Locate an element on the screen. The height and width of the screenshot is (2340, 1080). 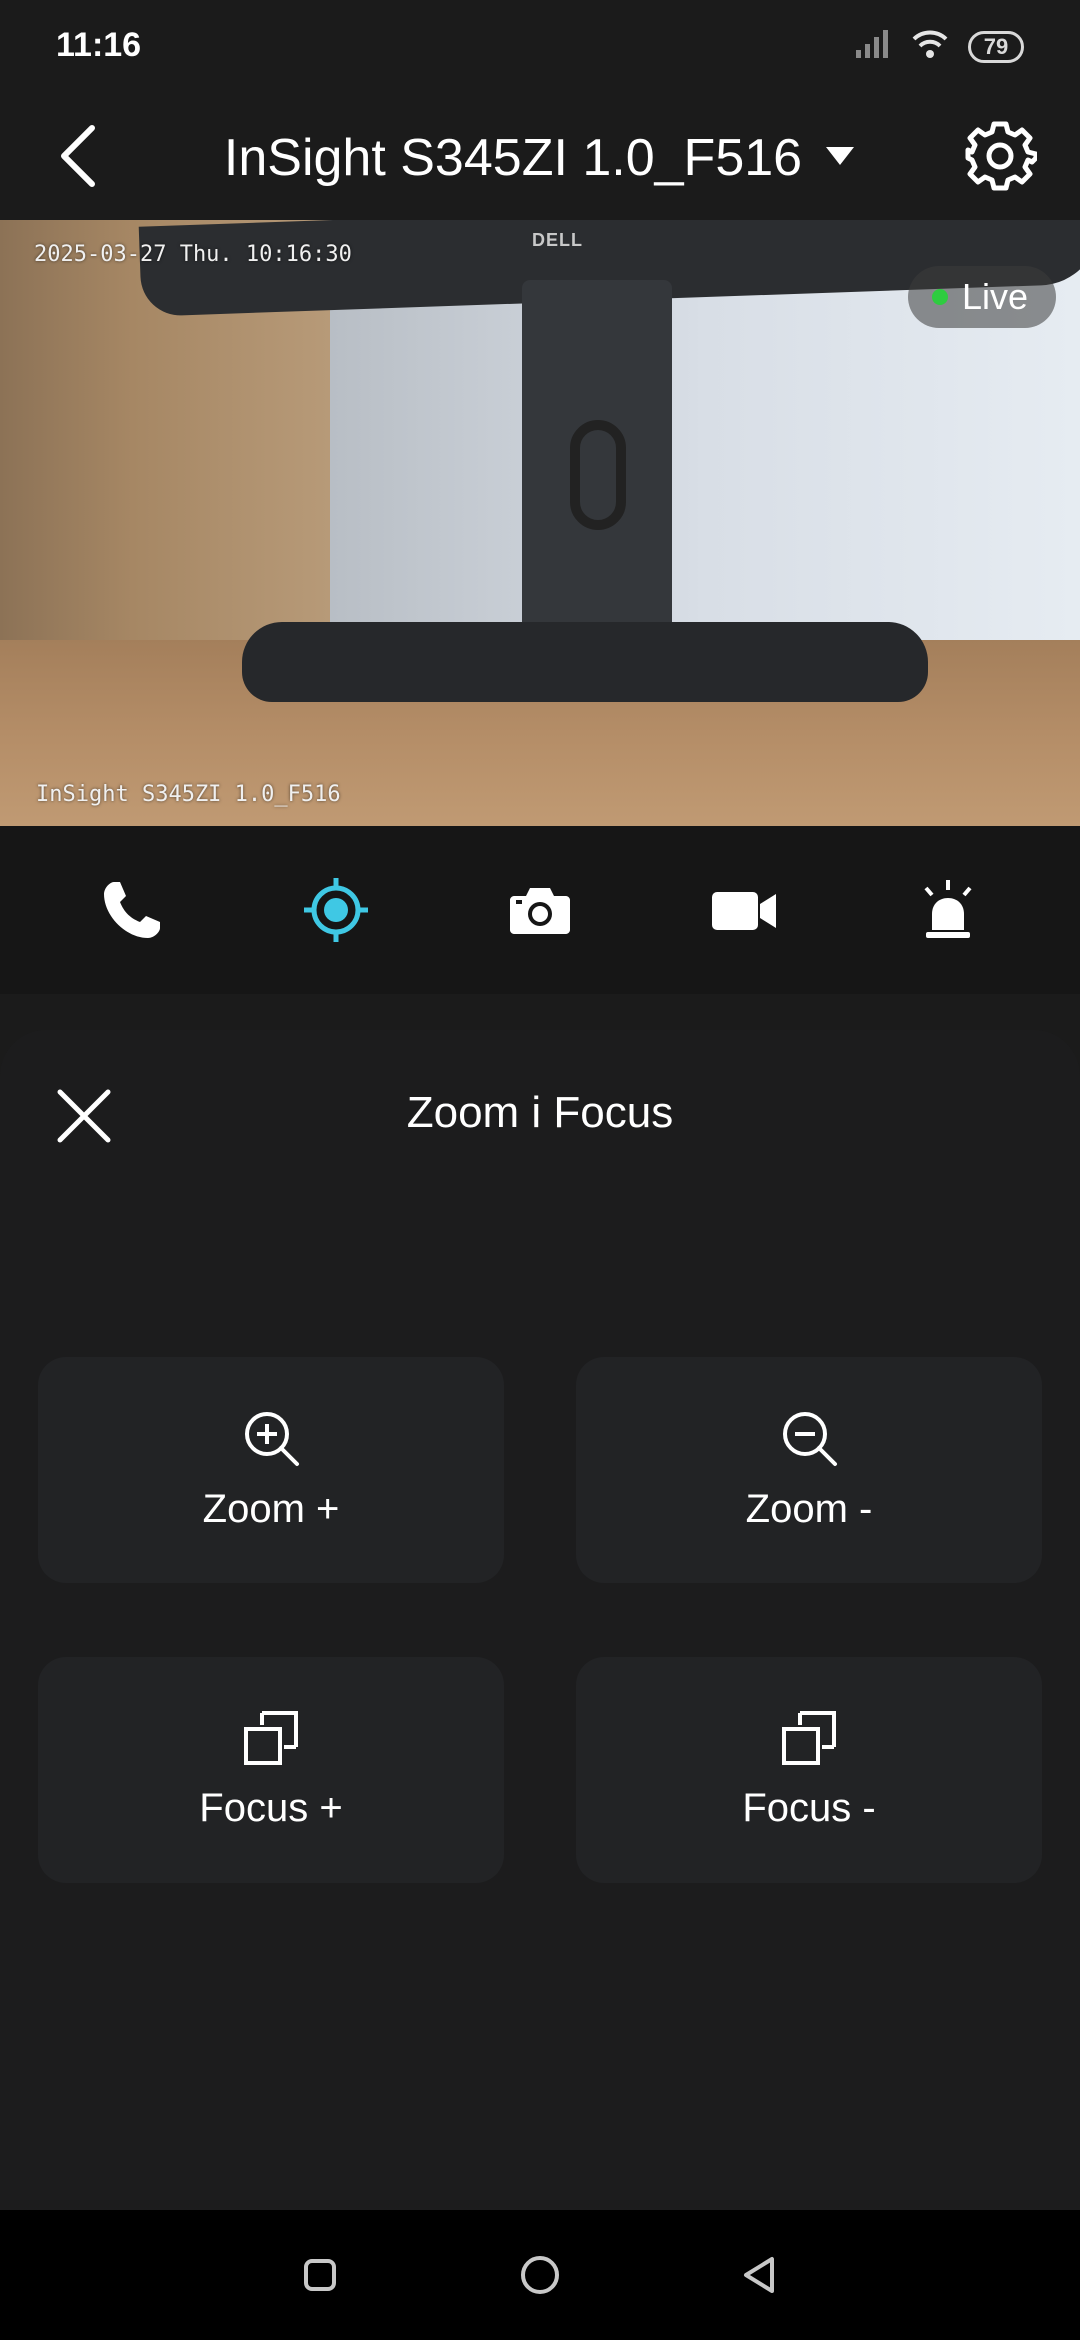
focus-in-button: Focus + is located at coordinates (271, 1770).